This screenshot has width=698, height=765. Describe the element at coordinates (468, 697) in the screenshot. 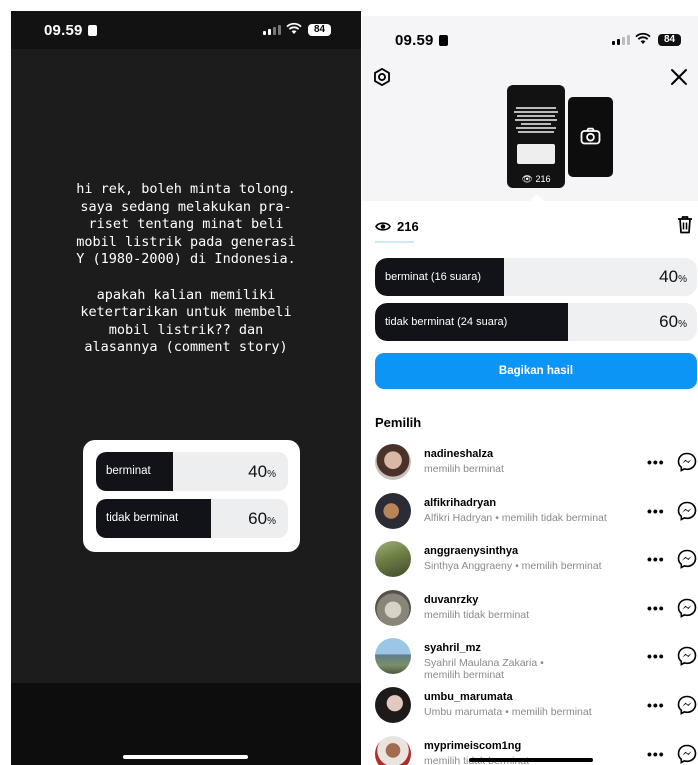

I see `voter-username: umbu_marumata` at that location.